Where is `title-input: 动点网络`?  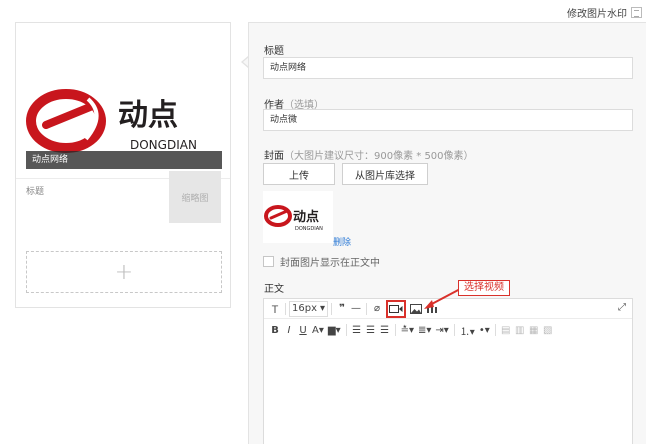 title-input: 动点网络 is located at coordinates (448, 68).